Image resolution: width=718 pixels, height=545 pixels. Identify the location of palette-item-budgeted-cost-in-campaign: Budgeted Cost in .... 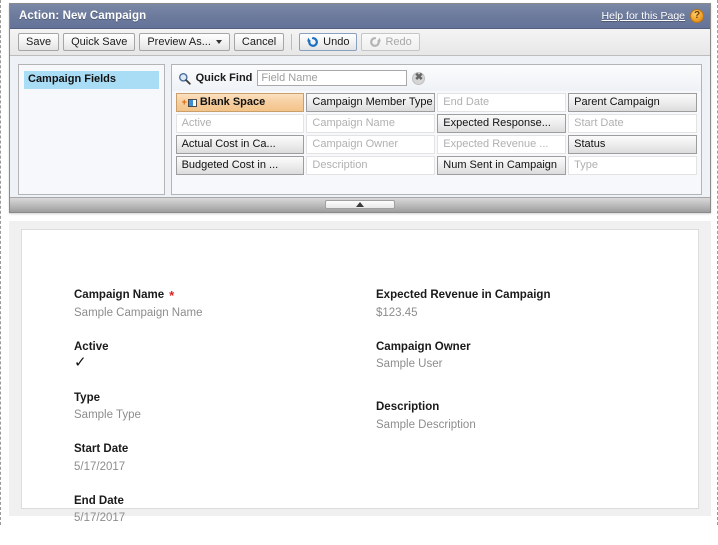
(240, 165).